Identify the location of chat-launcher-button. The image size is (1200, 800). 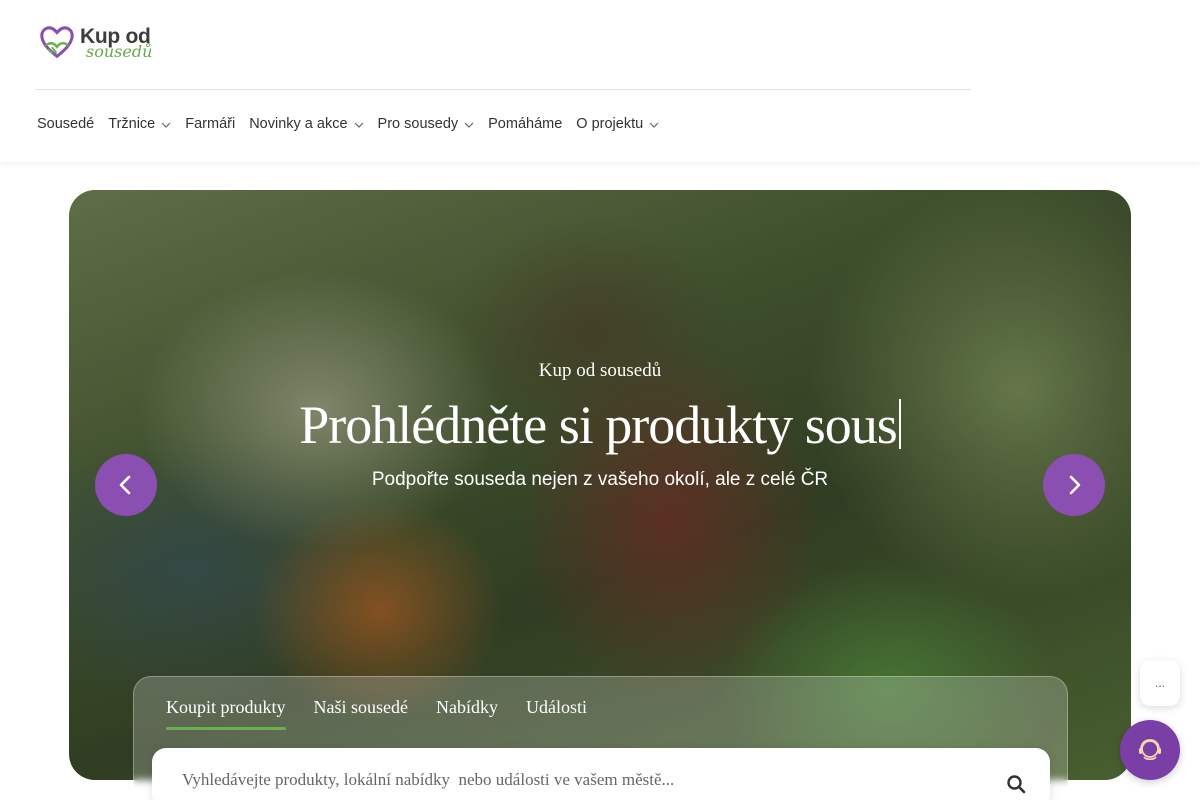
(1150, 750).